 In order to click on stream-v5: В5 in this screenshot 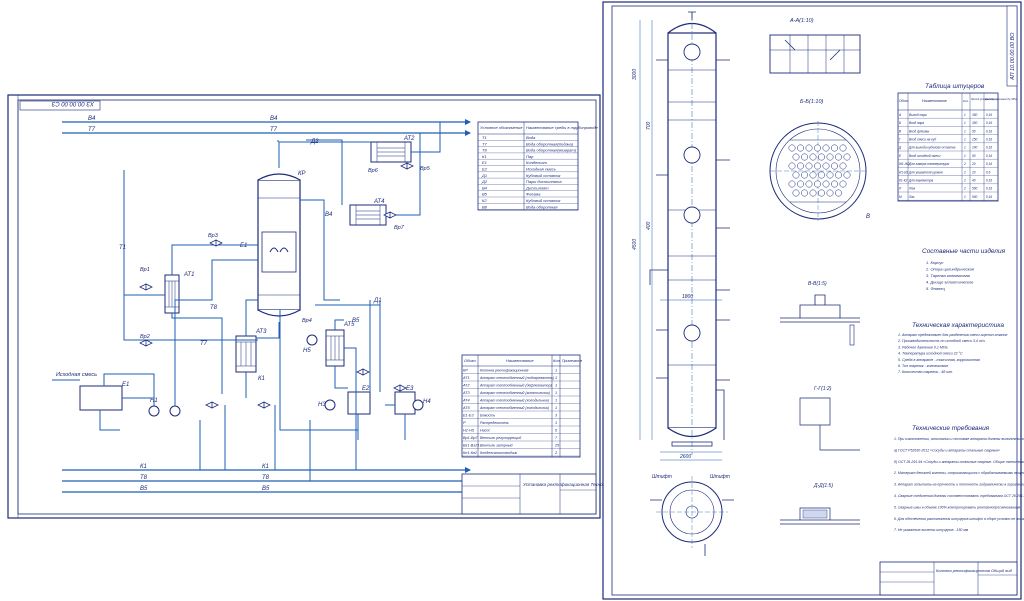, I will do `click(356, 321)`.